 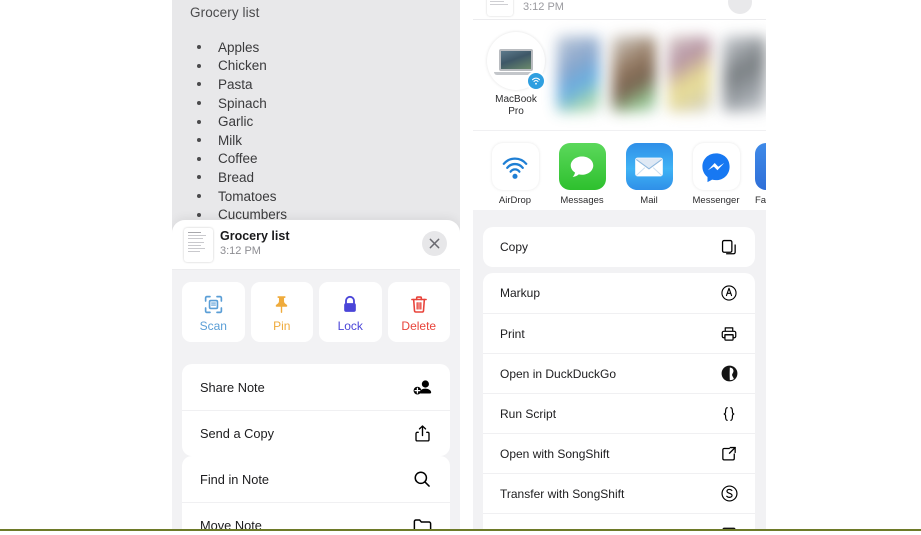 What do you see at coordinates (619, 333) in the screenshot?
I see `print-row: Print` at bounding box center [619, 333].